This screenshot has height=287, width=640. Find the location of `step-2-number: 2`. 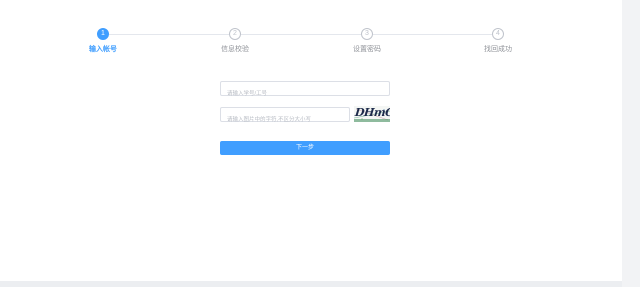

step-2-number: 2 is located at coordinates (235, 34).